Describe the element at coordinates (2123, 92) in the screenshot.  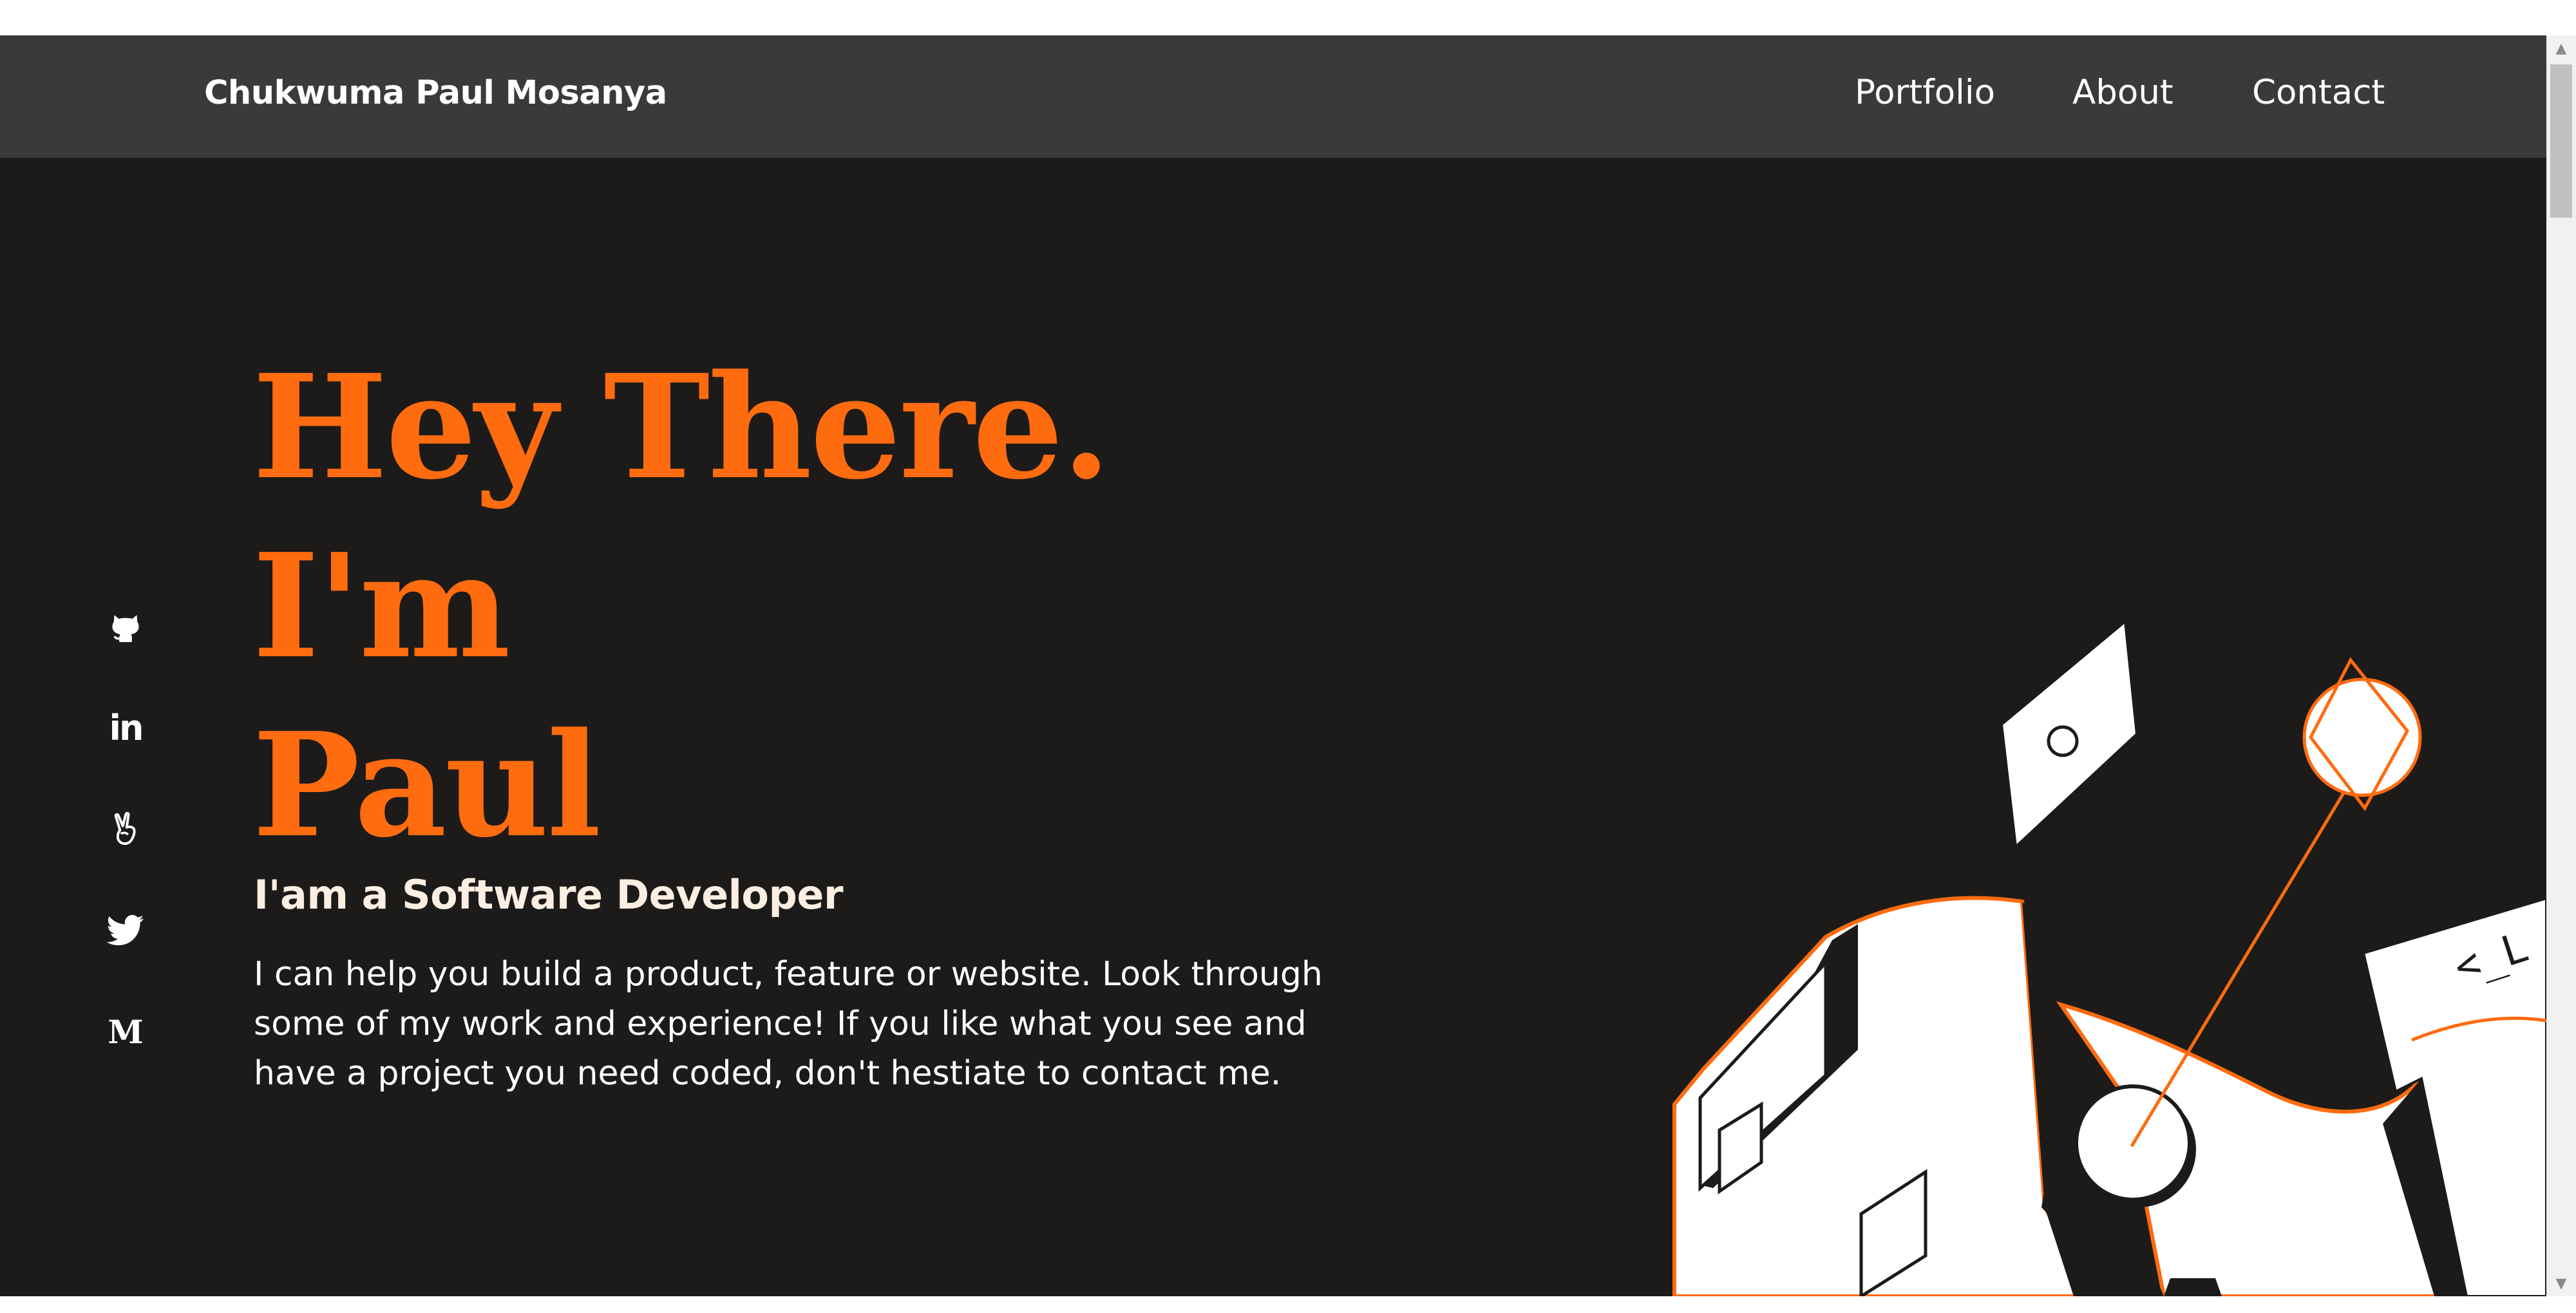
I see `nav-link-about: About` at that location.